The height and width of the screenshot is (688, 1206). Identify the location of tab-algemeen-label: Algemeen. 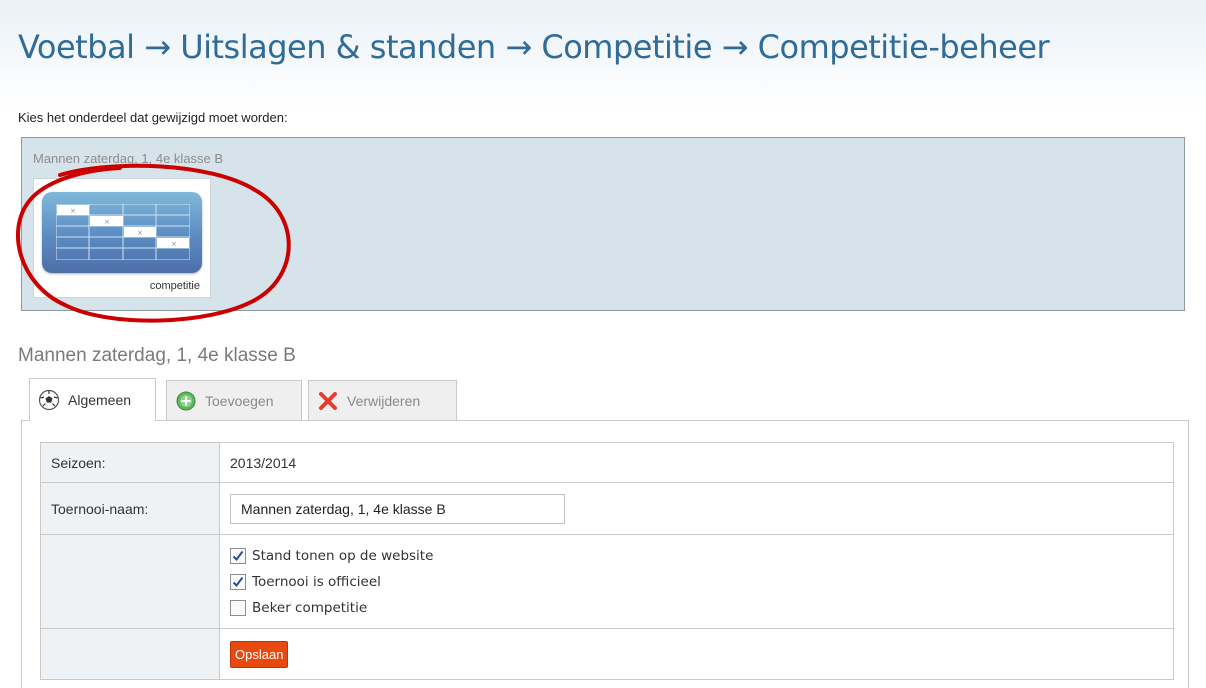
(100, 400).